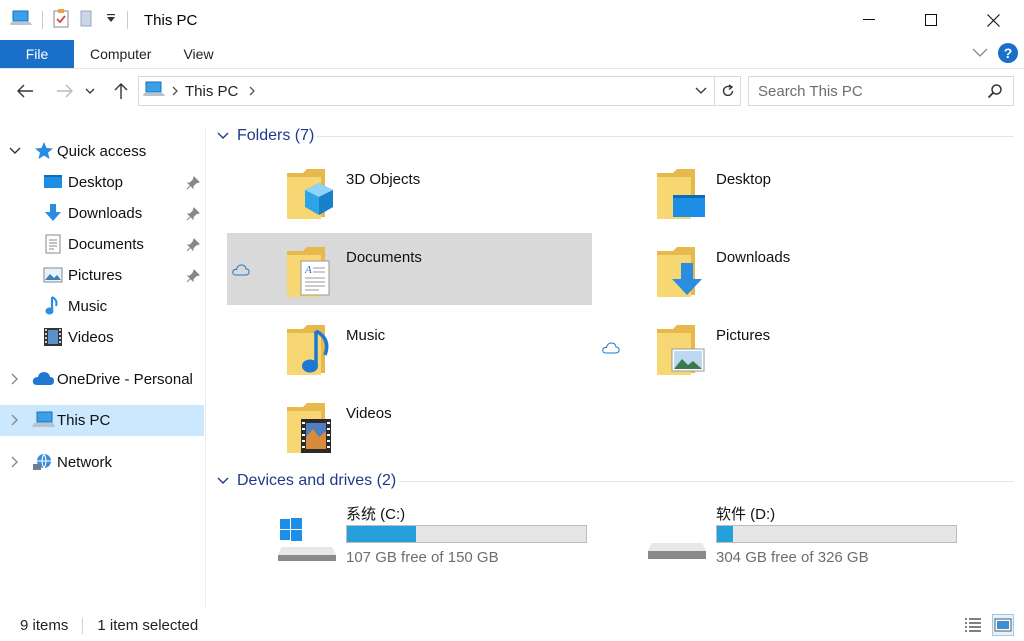  Describe the element at coordinates (995, 93) in the screenshot. I see `search-icon` at that location.